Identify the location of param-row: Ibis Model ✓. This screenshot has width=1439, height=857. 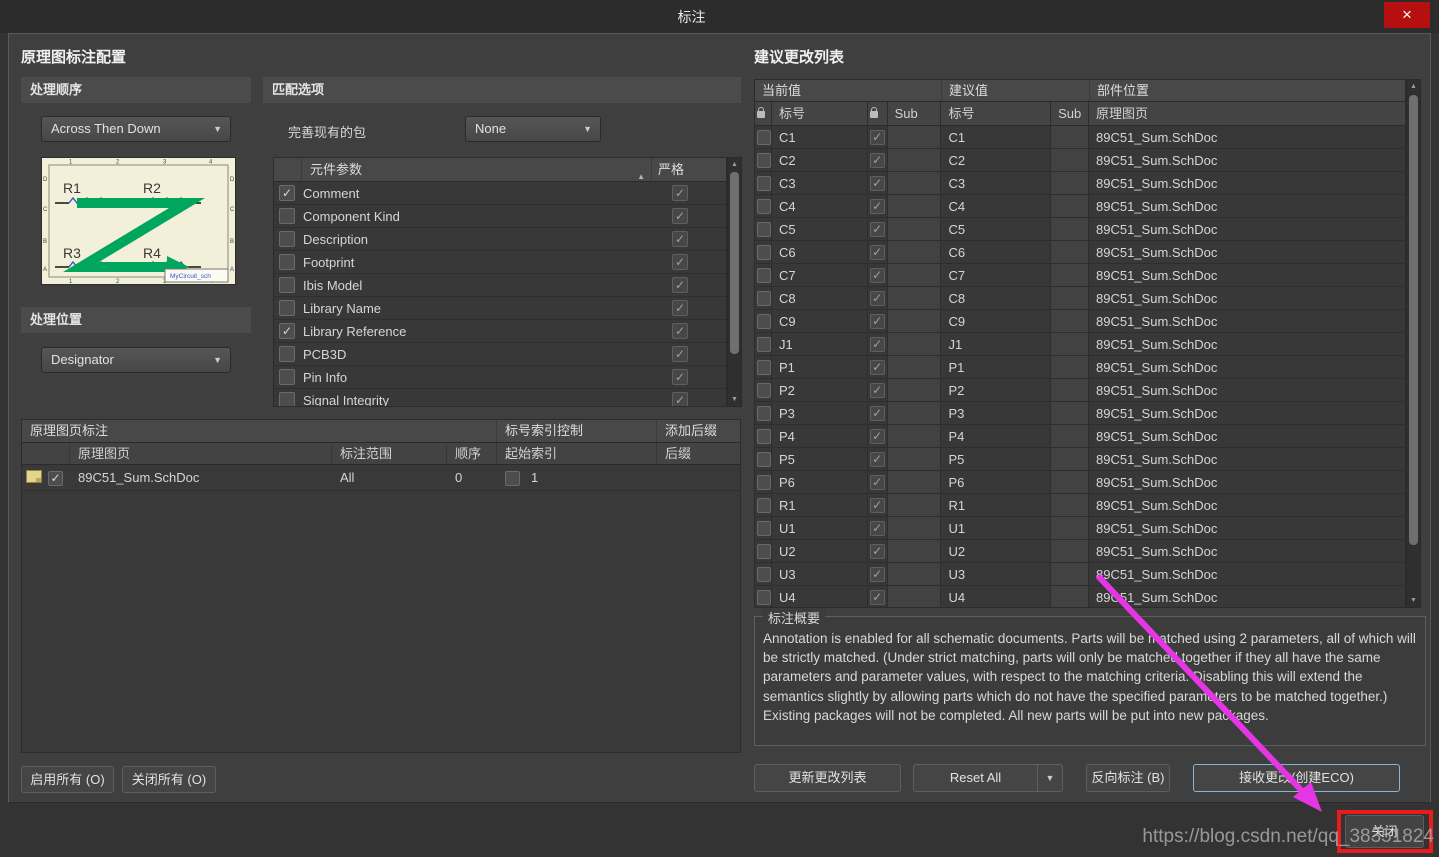
(500, 285).